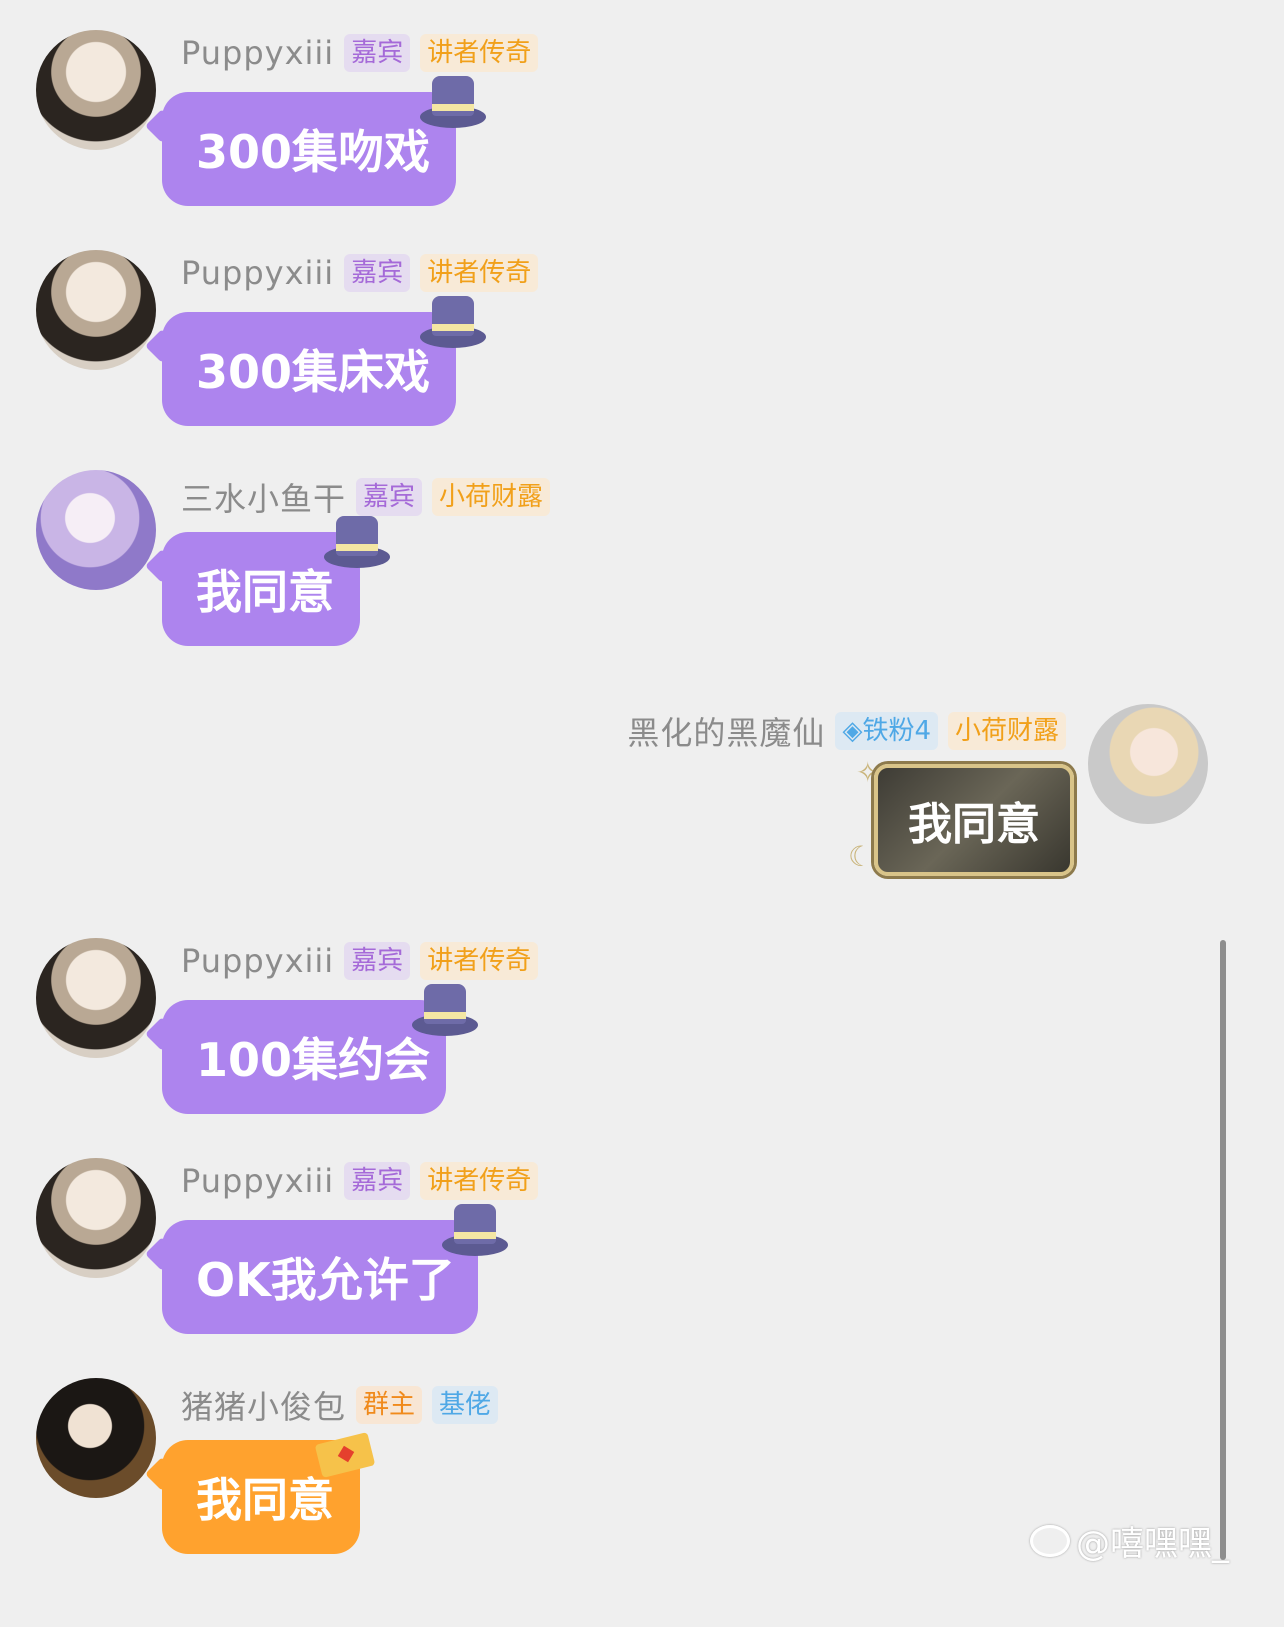 The image size is (1284, 1627). Describe the element at coordinates (465, 1405) in the screenshot. I see `custom-badge: 基佬` at that location.